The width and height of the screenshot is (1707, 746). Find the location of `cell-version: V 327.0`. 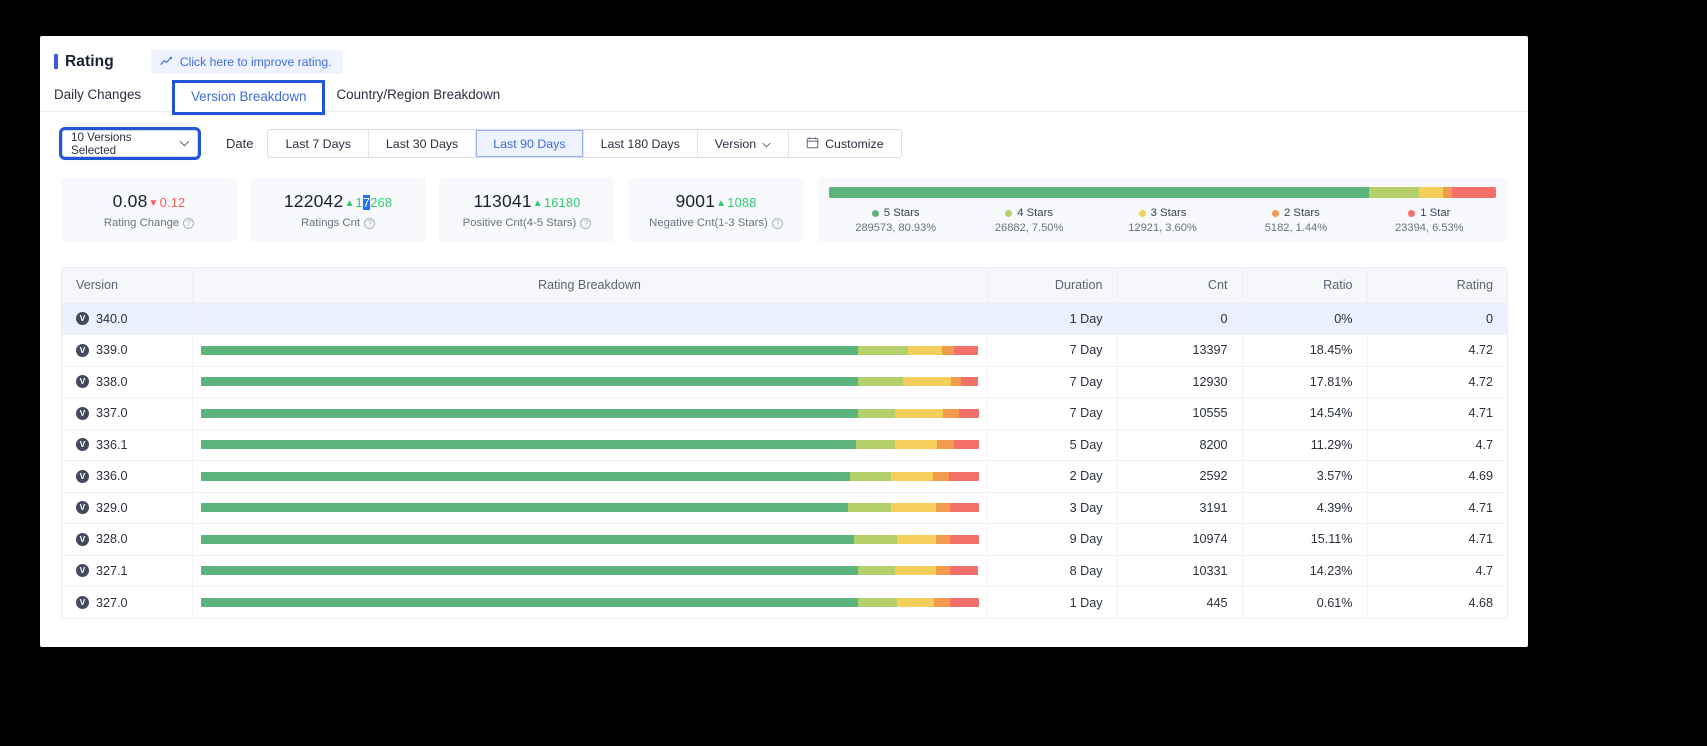

cell-version: V 327.0 is located at coordinates (127, 602).